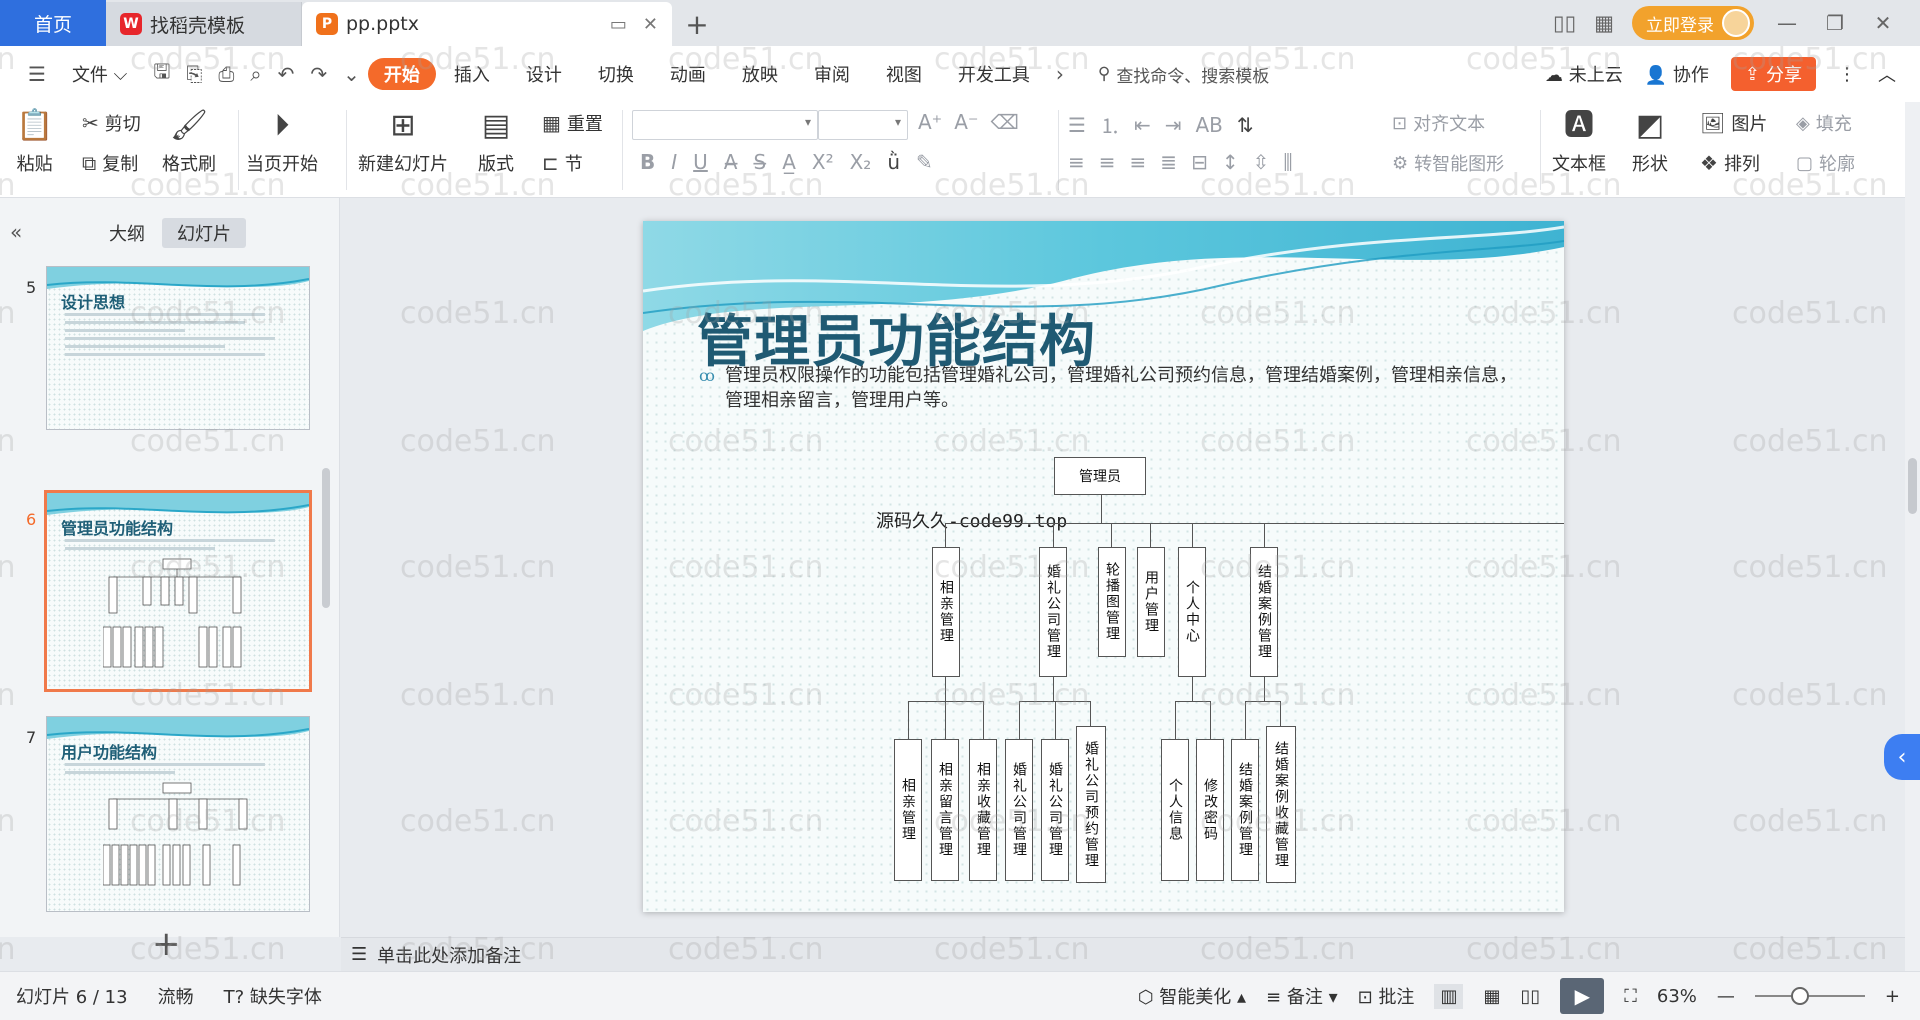 This screenshot has height=1020, width=1920. What do you see at coordinates (496, 141) in the screenshot?
I see `layout-button: ▤ 版式` at bounding box center [496, 141].